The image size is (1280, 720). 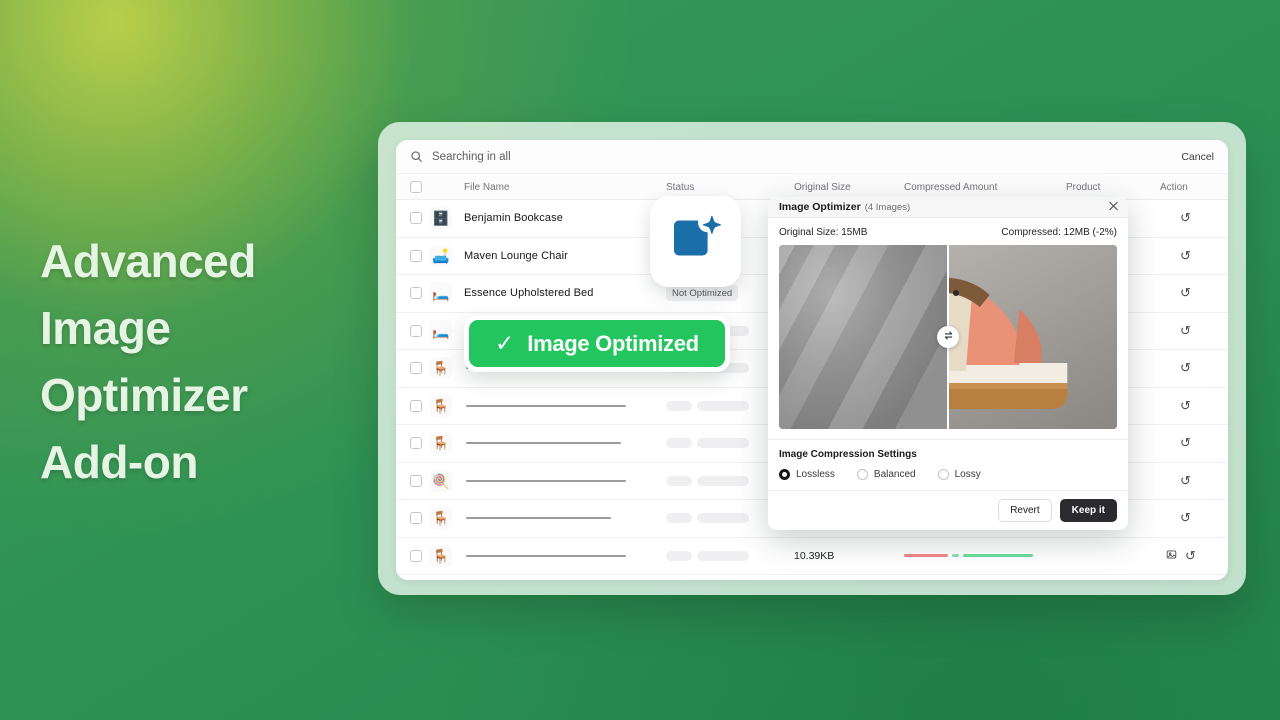 I want to click on image-icon, so click(x=1171, y=556).